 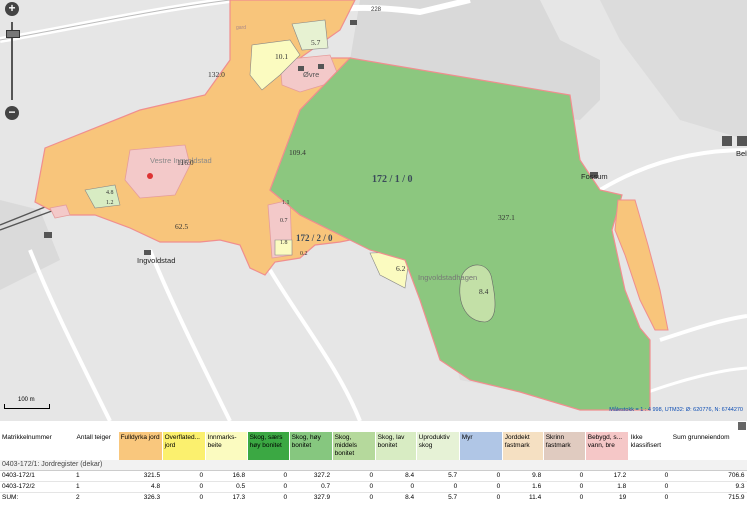 What do you see at coordinates (607, 487) in the screenshot?
I see `table-cell: 1.8` at bounding box center [607, 487].